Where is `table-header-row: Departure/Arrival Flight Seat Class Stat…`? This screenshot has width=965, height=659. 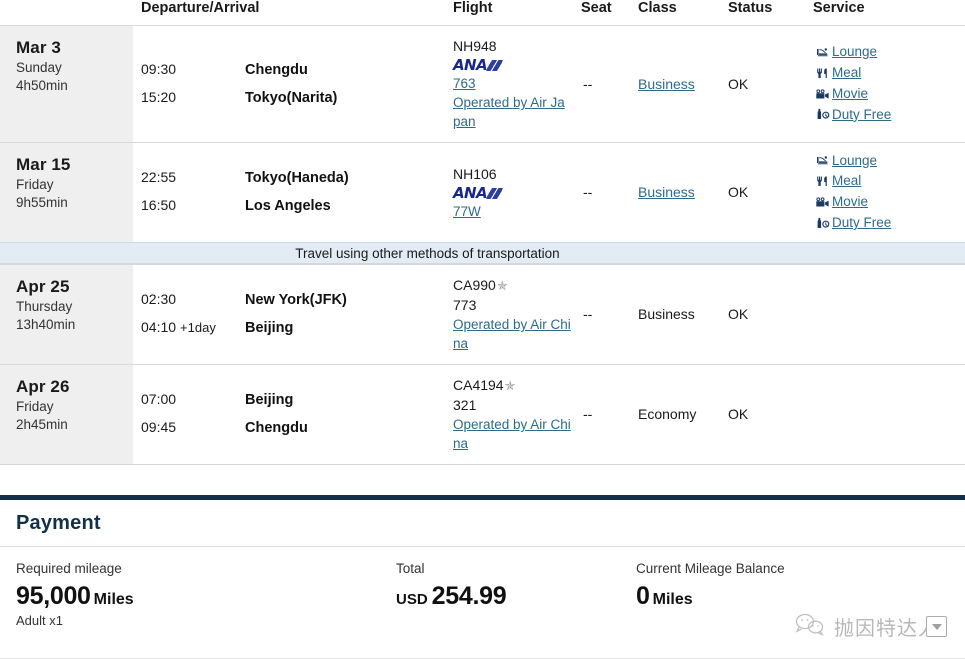 table-header-row: Departure/Arrival Flight Seat Class Stat… is located at coordinates (482, 13).